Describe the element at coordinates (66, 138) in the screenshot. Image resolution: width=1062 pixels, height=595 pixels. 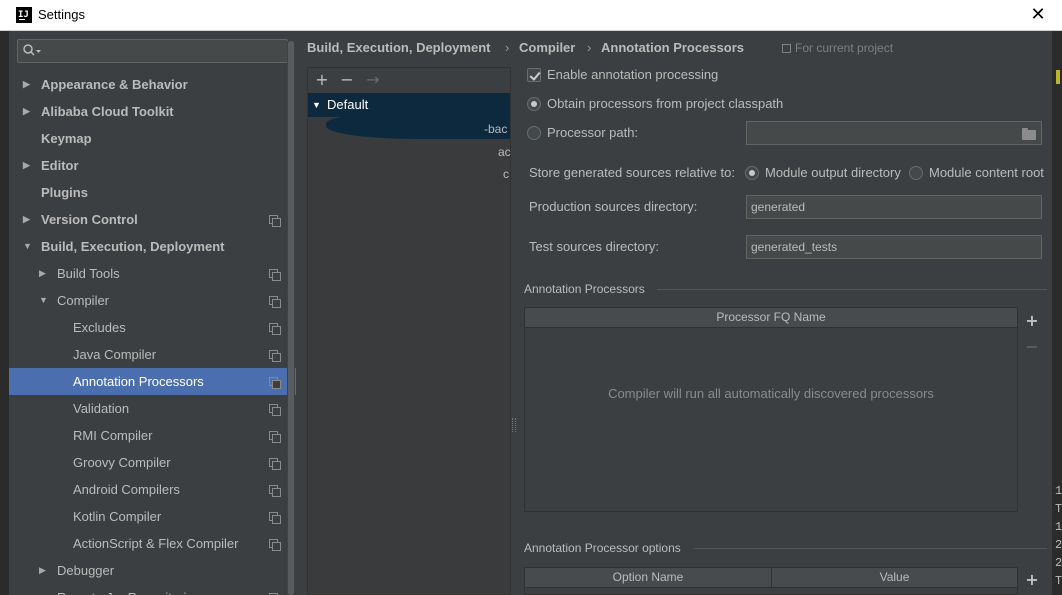
I see `sidebar-item-label: Keymap` at that location.